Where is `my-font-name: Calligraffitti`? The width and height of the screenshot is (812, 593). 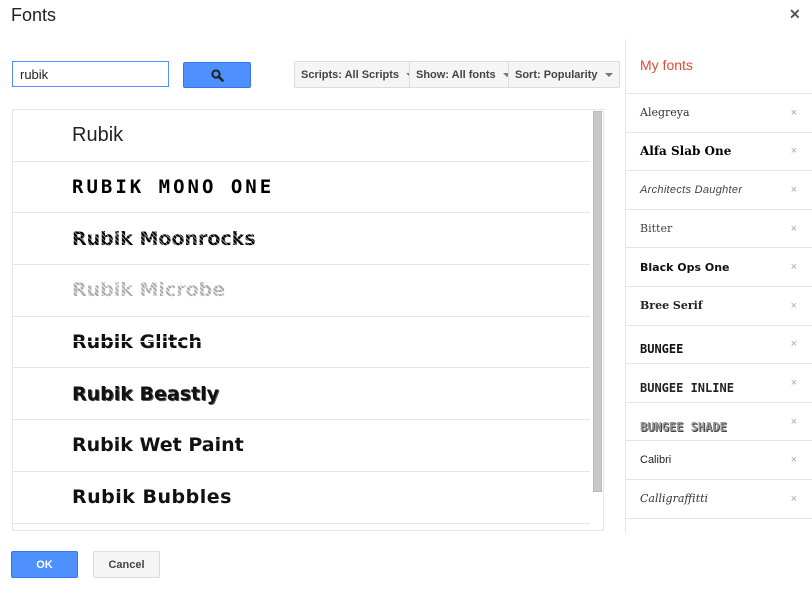 my-font-name: Calligraffitti is located at coordinates (674, 499).